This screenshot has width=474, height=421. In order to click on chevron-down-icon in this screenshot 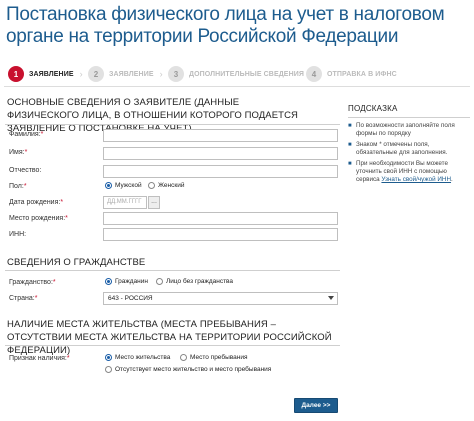, I will do `click(331, 298)`.